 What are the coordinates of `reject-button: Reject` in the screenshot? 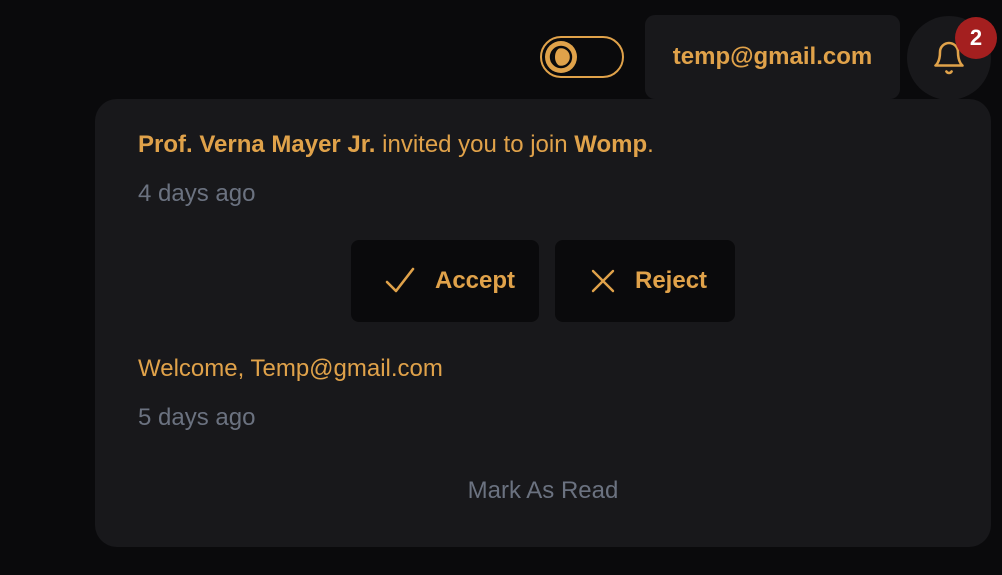 It's located at (645, 281).